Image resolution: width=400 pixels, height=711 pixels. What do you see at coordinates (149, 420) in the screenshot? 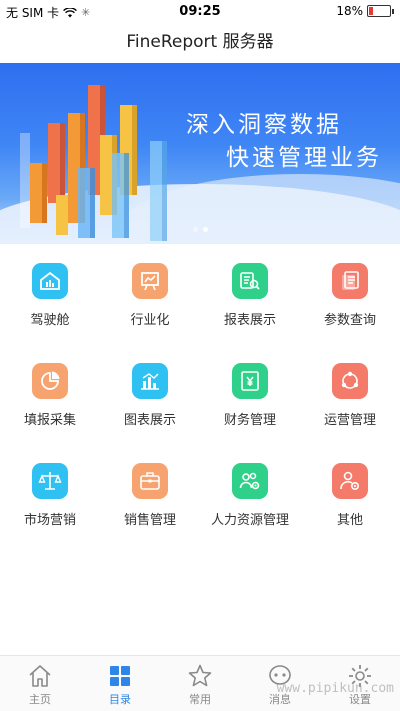
I see `module-label: 图表展示` at bounding box center [149, 420].